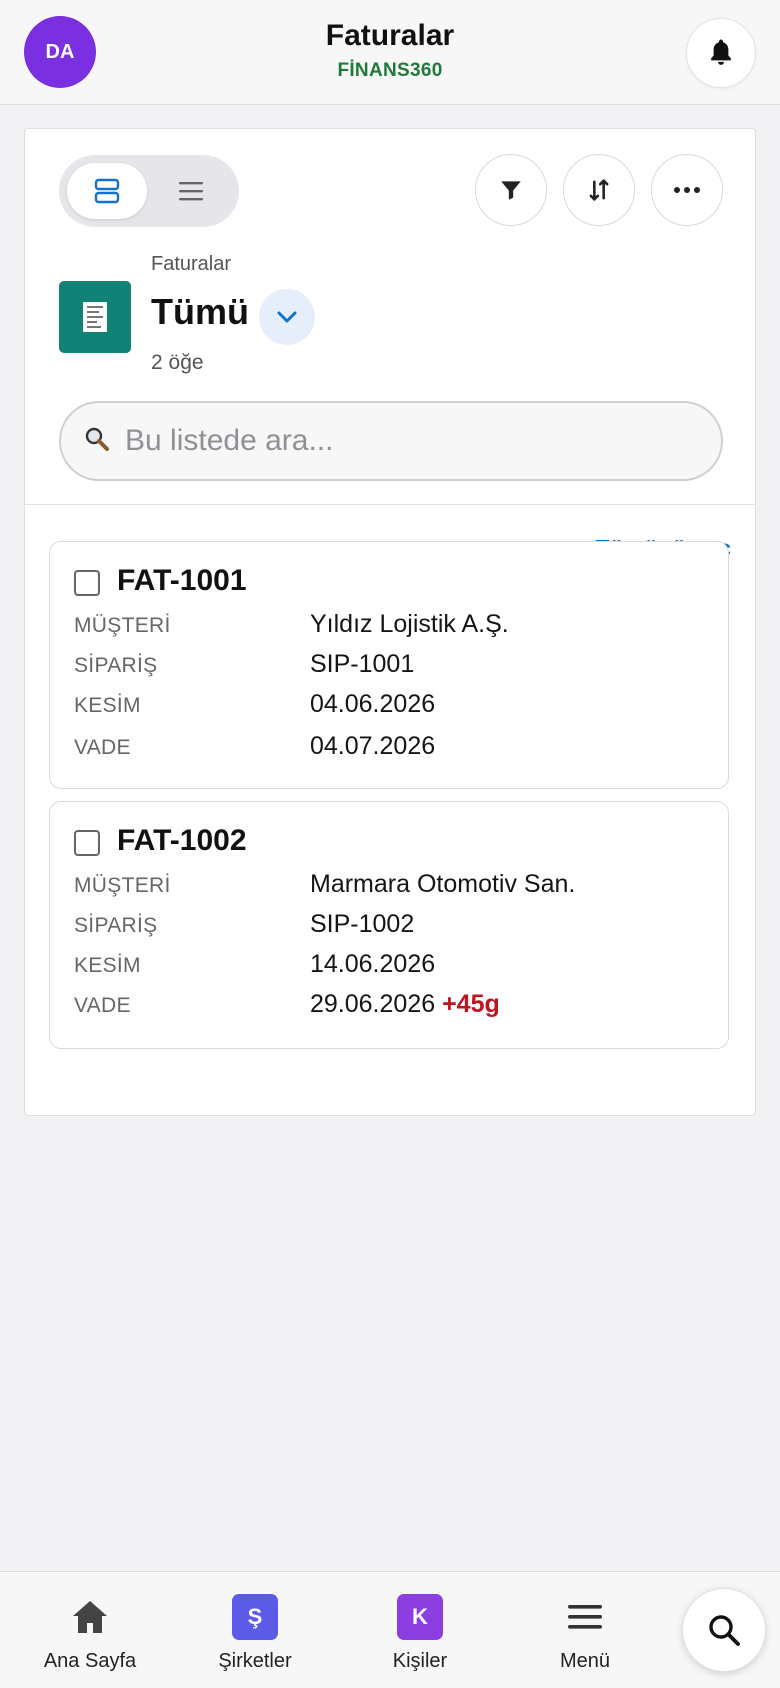 This screenshot has height=1688, width=780. I want to click on receipt-icon, so click(95, 317).